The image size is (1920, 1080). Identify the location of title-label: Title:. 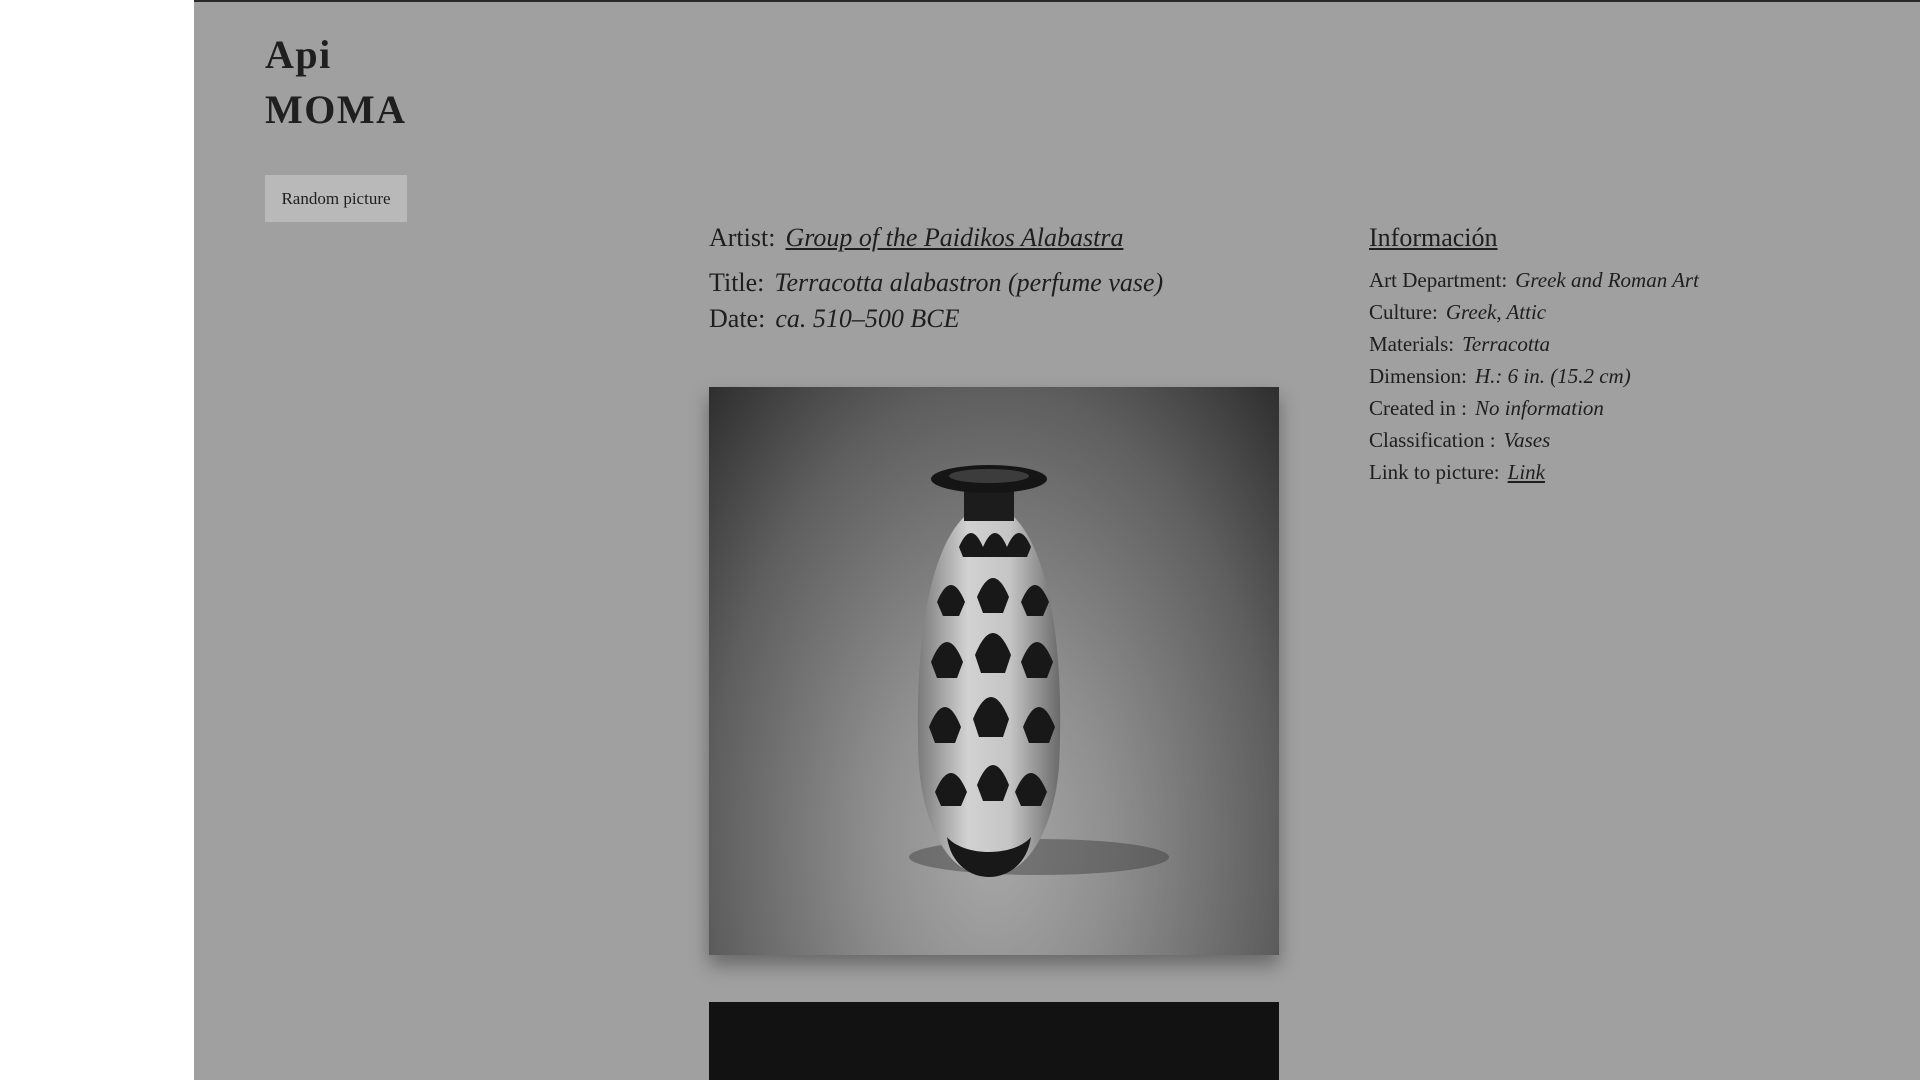
(737, 282).